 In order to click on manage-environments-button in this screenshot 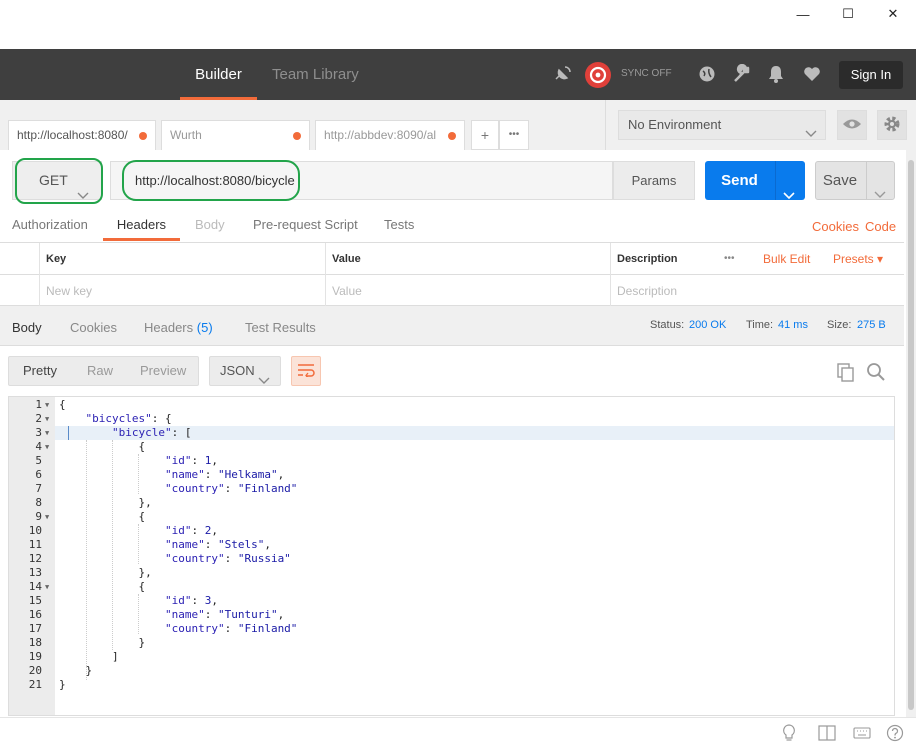, I will do `click(892, 125)`.